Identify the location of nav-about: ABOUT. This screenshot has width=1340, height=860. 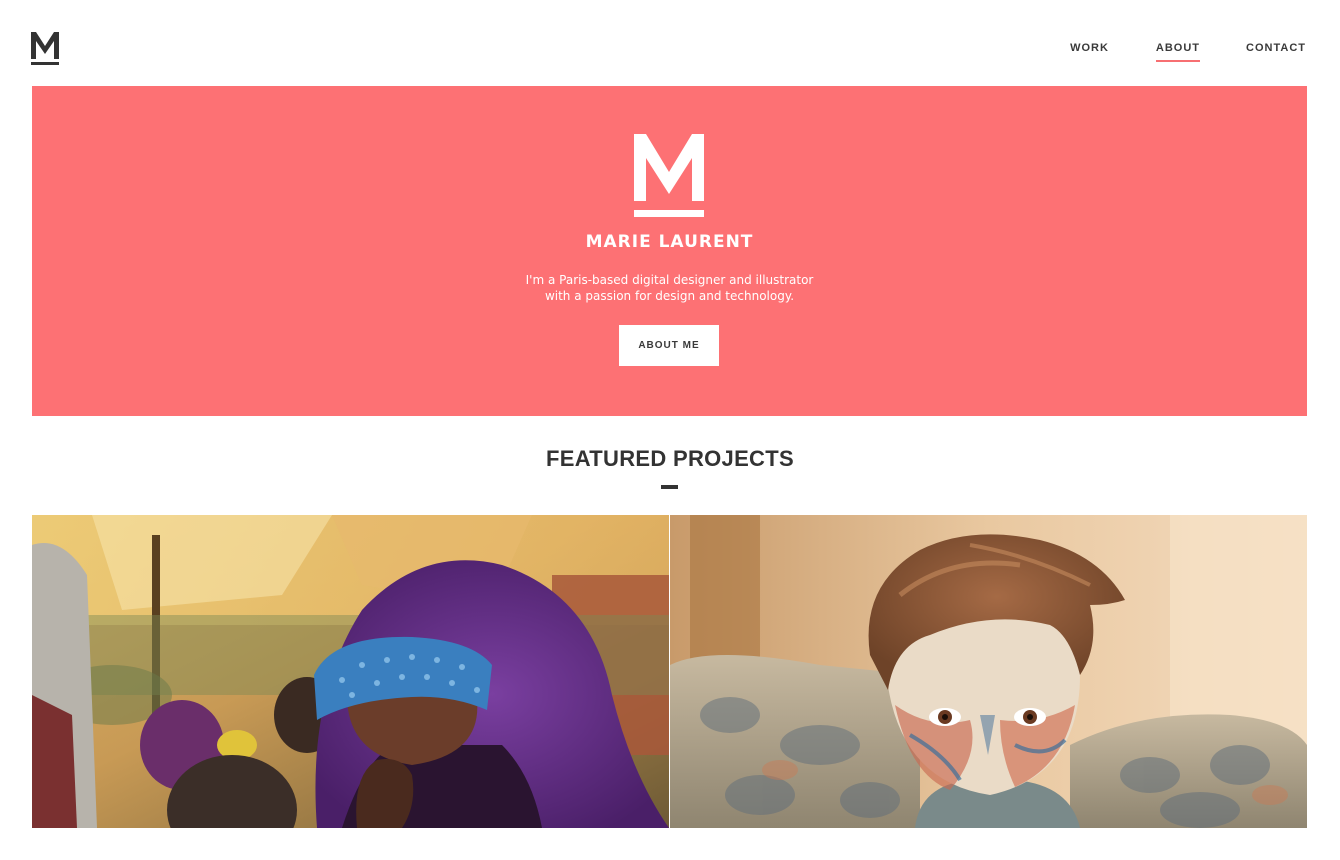
(1178, 52).